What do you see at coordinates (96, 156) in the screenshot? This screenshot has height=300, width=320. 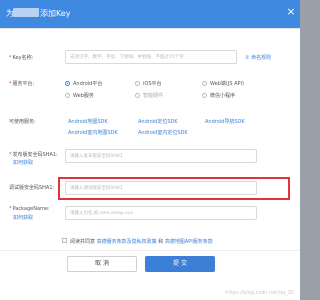 I see `release-sha1-placeholder: 请输入发布版安全码SHA1` at bounding box center [96, 156].